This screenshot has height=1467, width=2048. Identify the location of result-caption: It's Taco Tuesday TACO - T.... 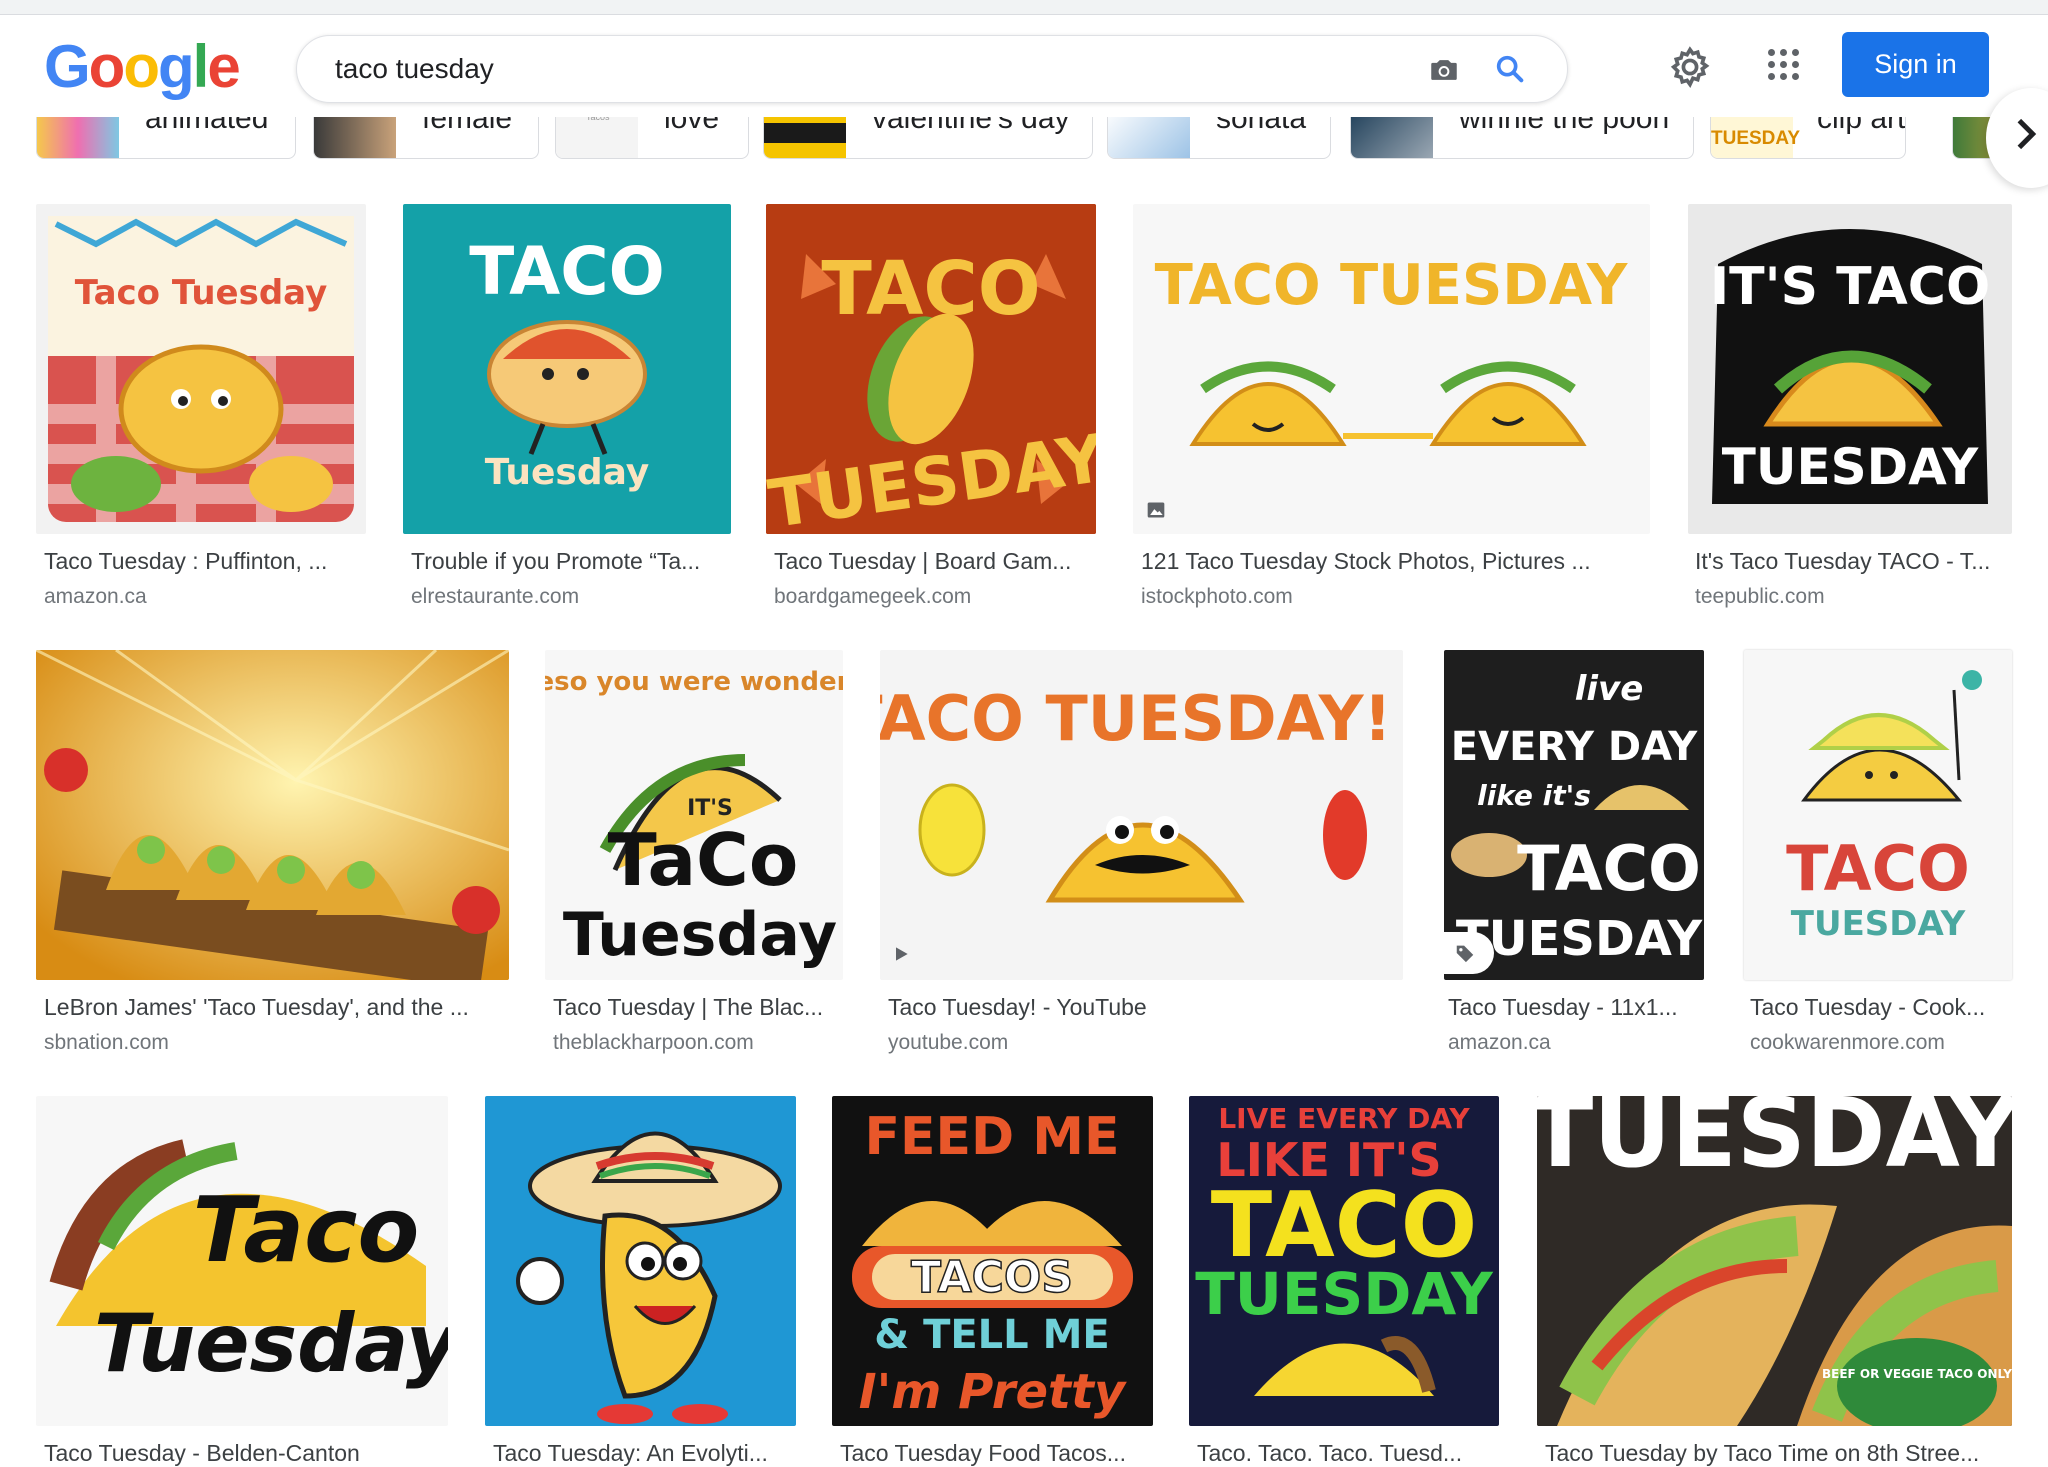
(1854, 561).